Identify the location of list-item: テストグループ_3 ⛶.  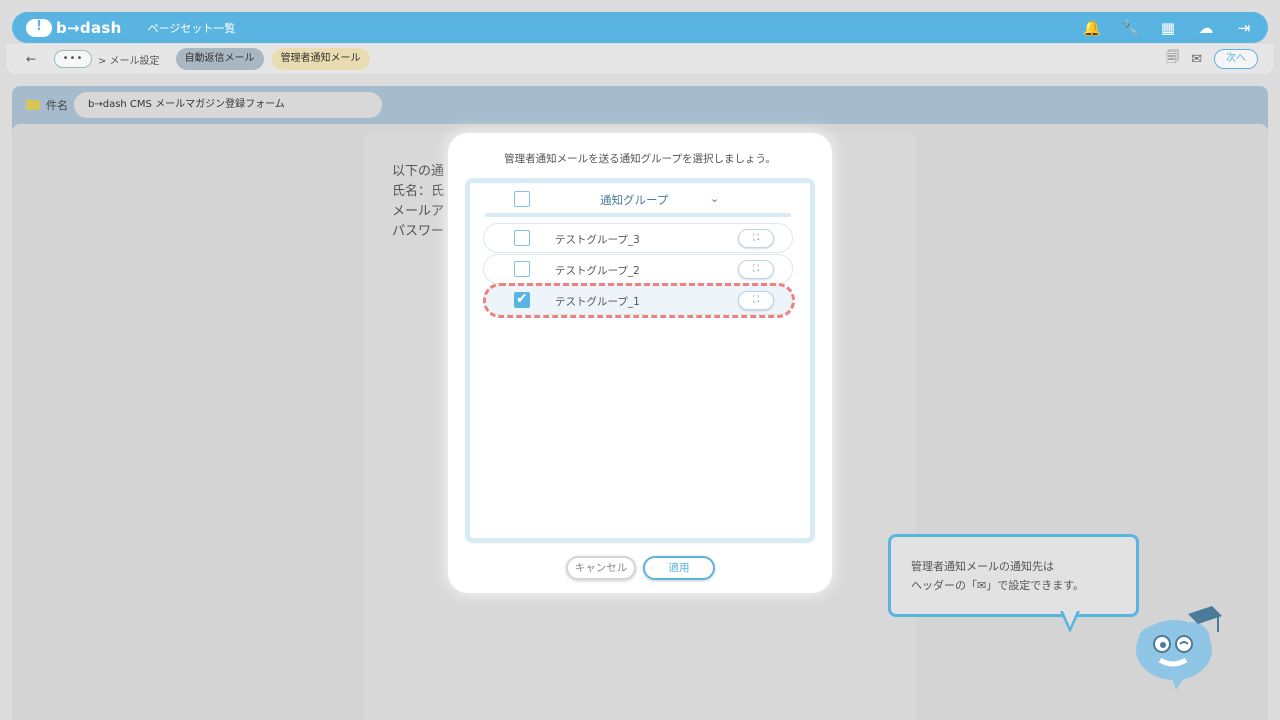
(638, 238).